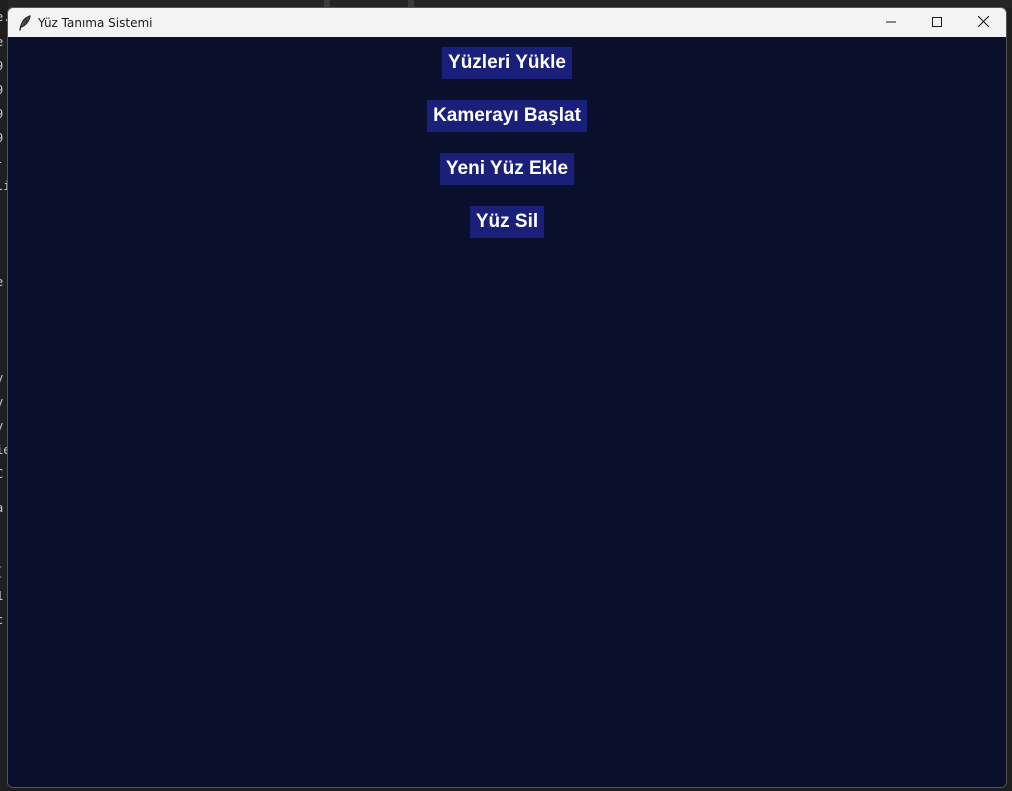 The width and height of the screenshot is (1012, 791). I want to click on background-fragment: -, so click(1, 162).